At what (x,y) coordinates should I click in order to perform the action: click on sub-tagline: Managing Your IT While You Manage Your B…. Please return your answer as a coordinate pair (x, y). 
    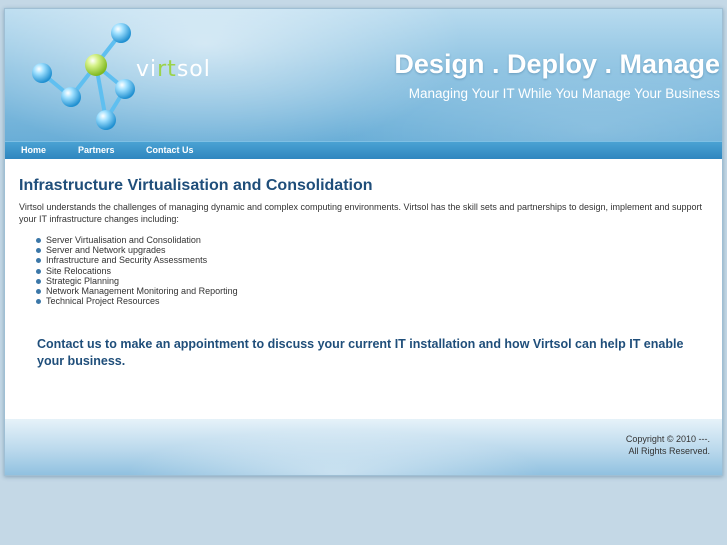
    Looking at the image, I should click on (564, 93).